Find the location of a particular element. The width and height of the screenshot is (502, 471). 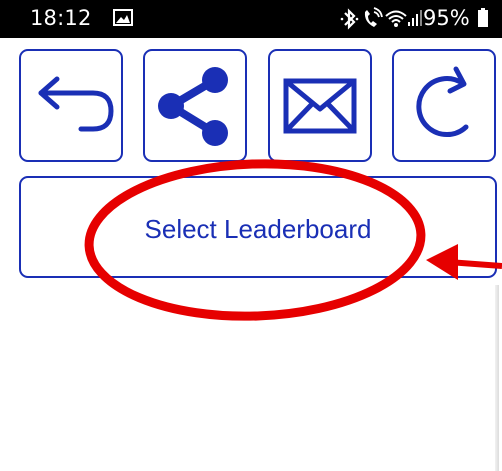

select-leaderboard-label: Select Leaderboard is located at coordinates (258, 229).